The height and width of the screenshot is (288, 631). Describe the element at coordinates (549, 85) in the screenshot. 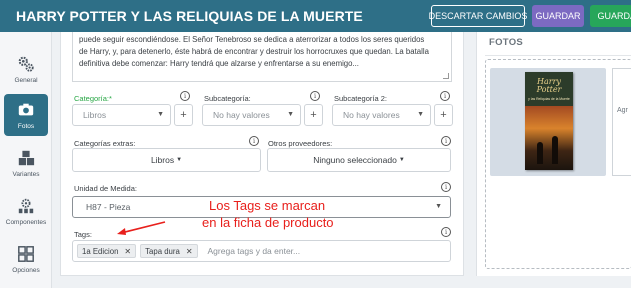

I see `book-brand-logo: Harry Potter` at that location.